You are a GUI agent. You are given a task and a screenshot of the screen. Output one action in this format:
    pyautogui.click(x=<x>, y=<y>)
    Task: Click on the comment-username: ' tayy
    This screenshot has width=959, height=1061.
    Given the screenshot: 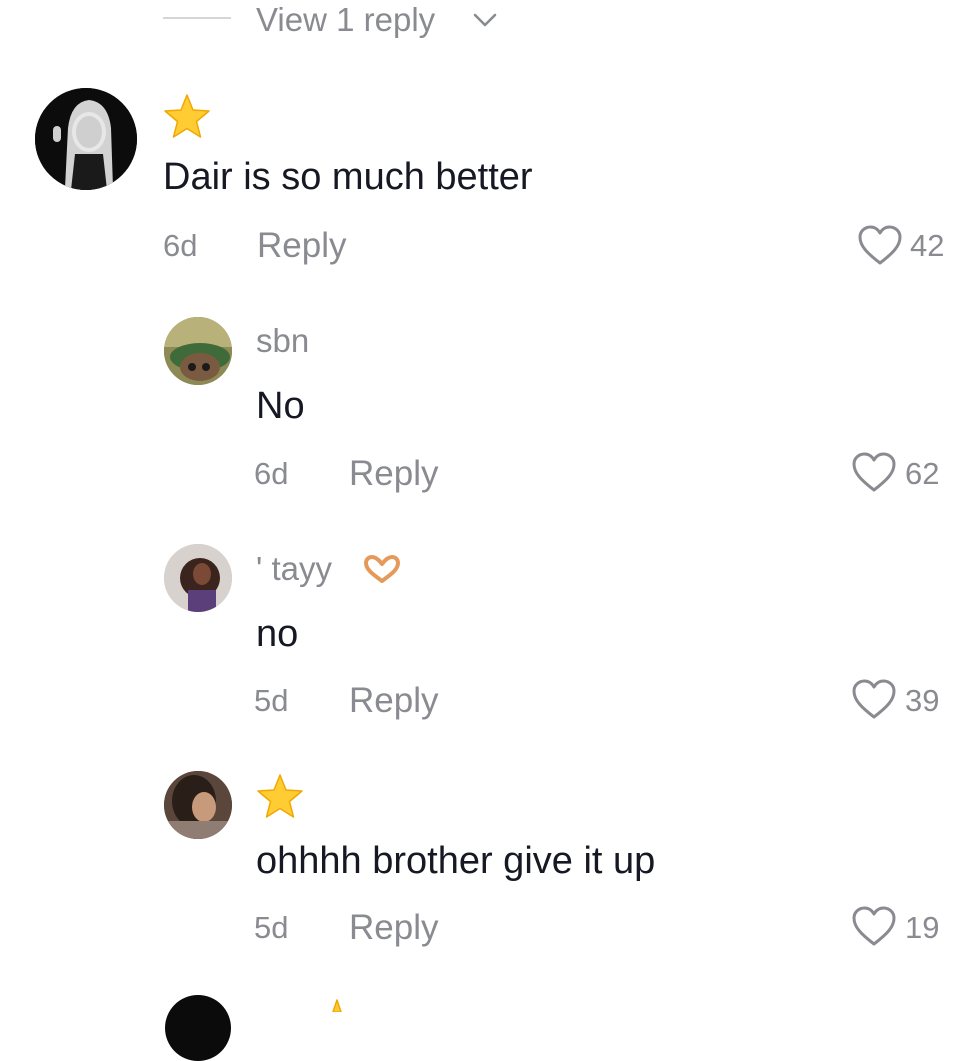 What is the action you would take?
    pyautogui.click(x=294, y=569)
    